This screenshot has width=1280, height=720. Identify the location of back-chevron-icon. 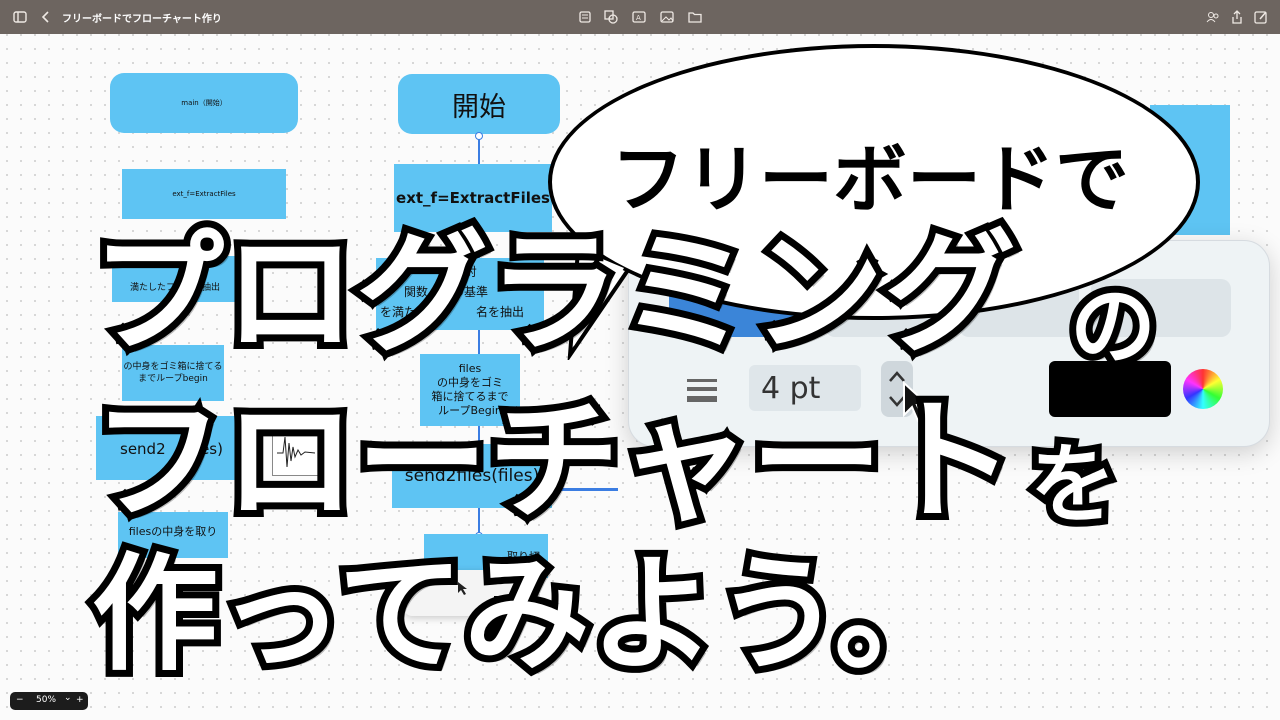
(46, 17).